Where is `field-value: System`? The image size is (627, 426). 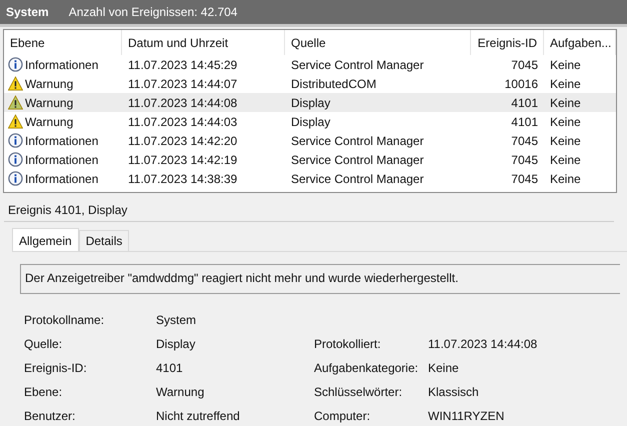
field-value: System is located at coordinates (177, 320).